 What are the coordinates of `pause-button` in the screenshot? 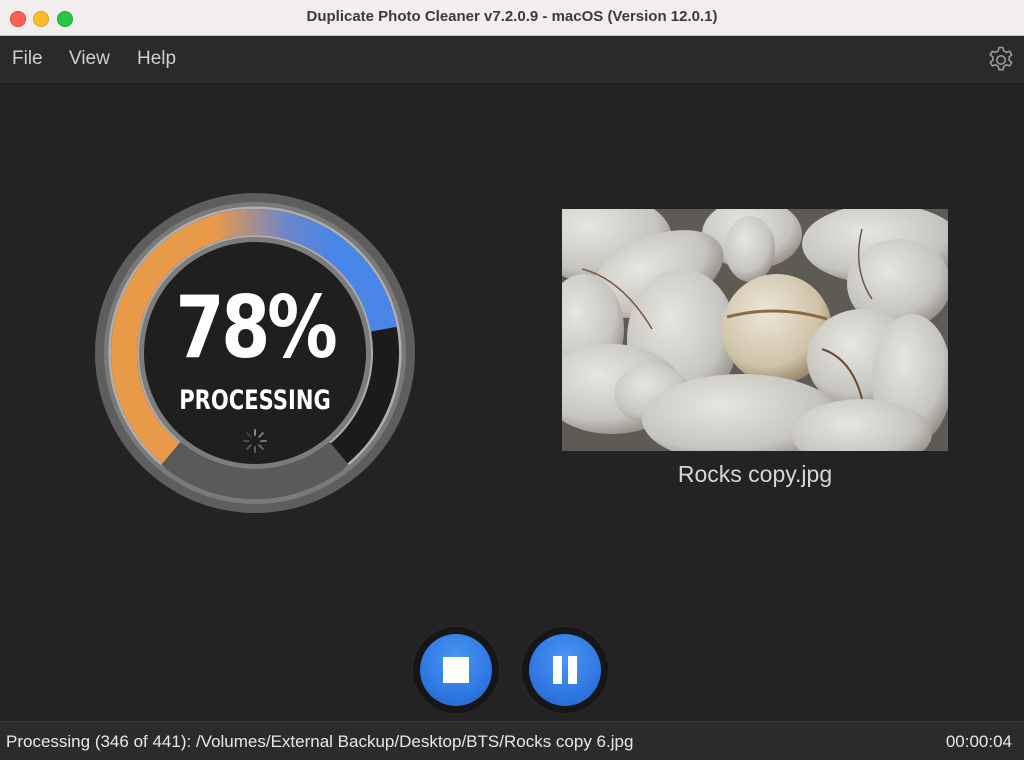 It's located at (565, 670).